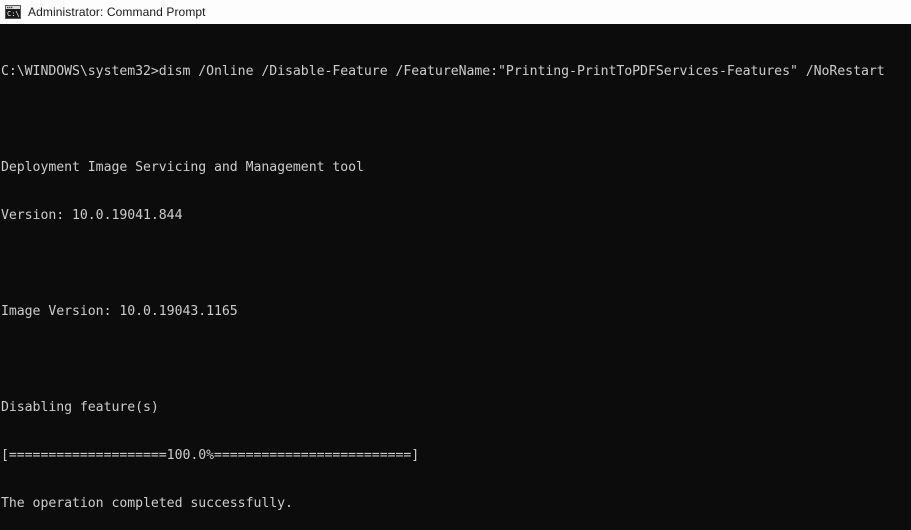 This screenshot has width=911, height=530. What do you see at coordinates (80, 407) in the screenshot?
I see `console-line: Disabling feature(s)` at bounding box center [80, 407].